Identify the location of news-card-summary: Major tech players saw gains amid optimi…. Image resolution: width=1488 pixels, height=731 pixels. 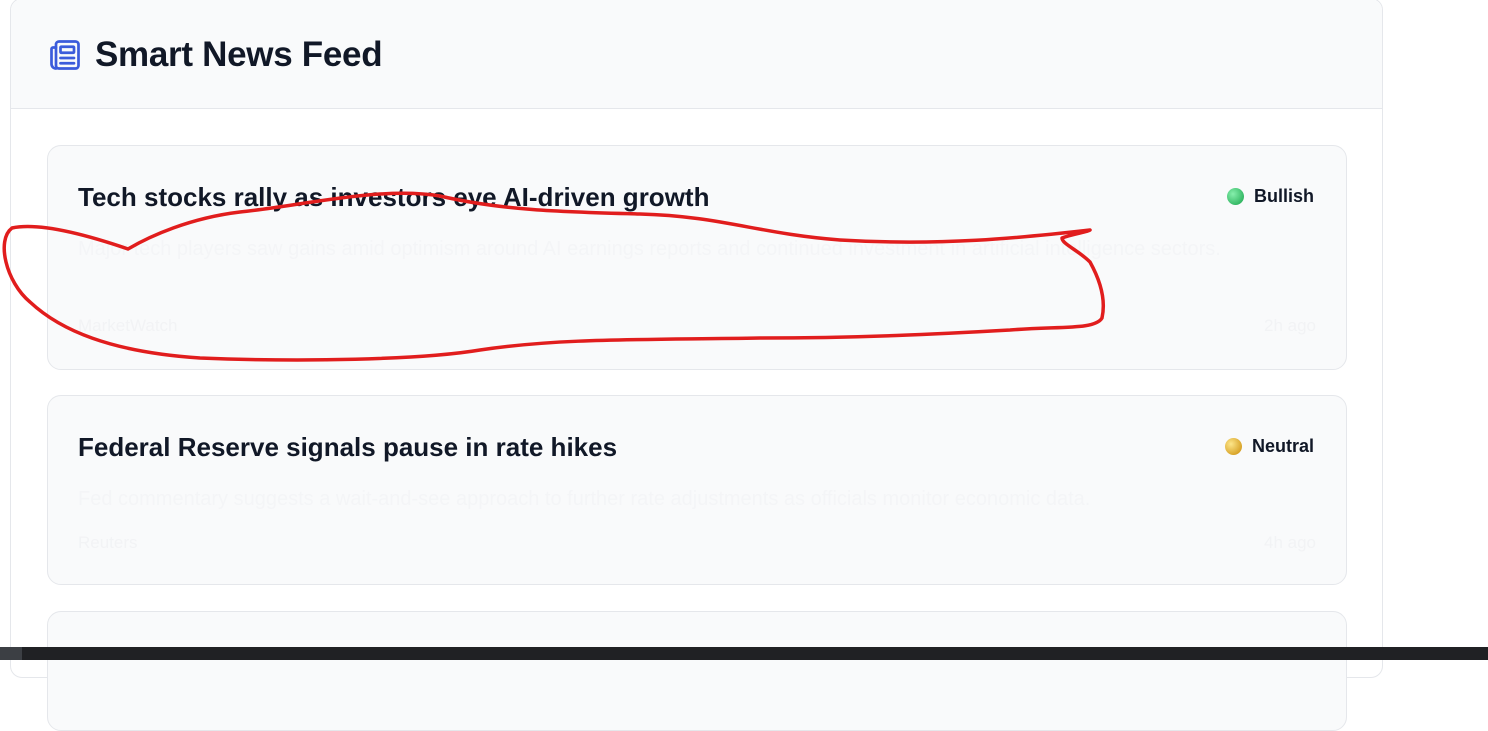
(697, 249).